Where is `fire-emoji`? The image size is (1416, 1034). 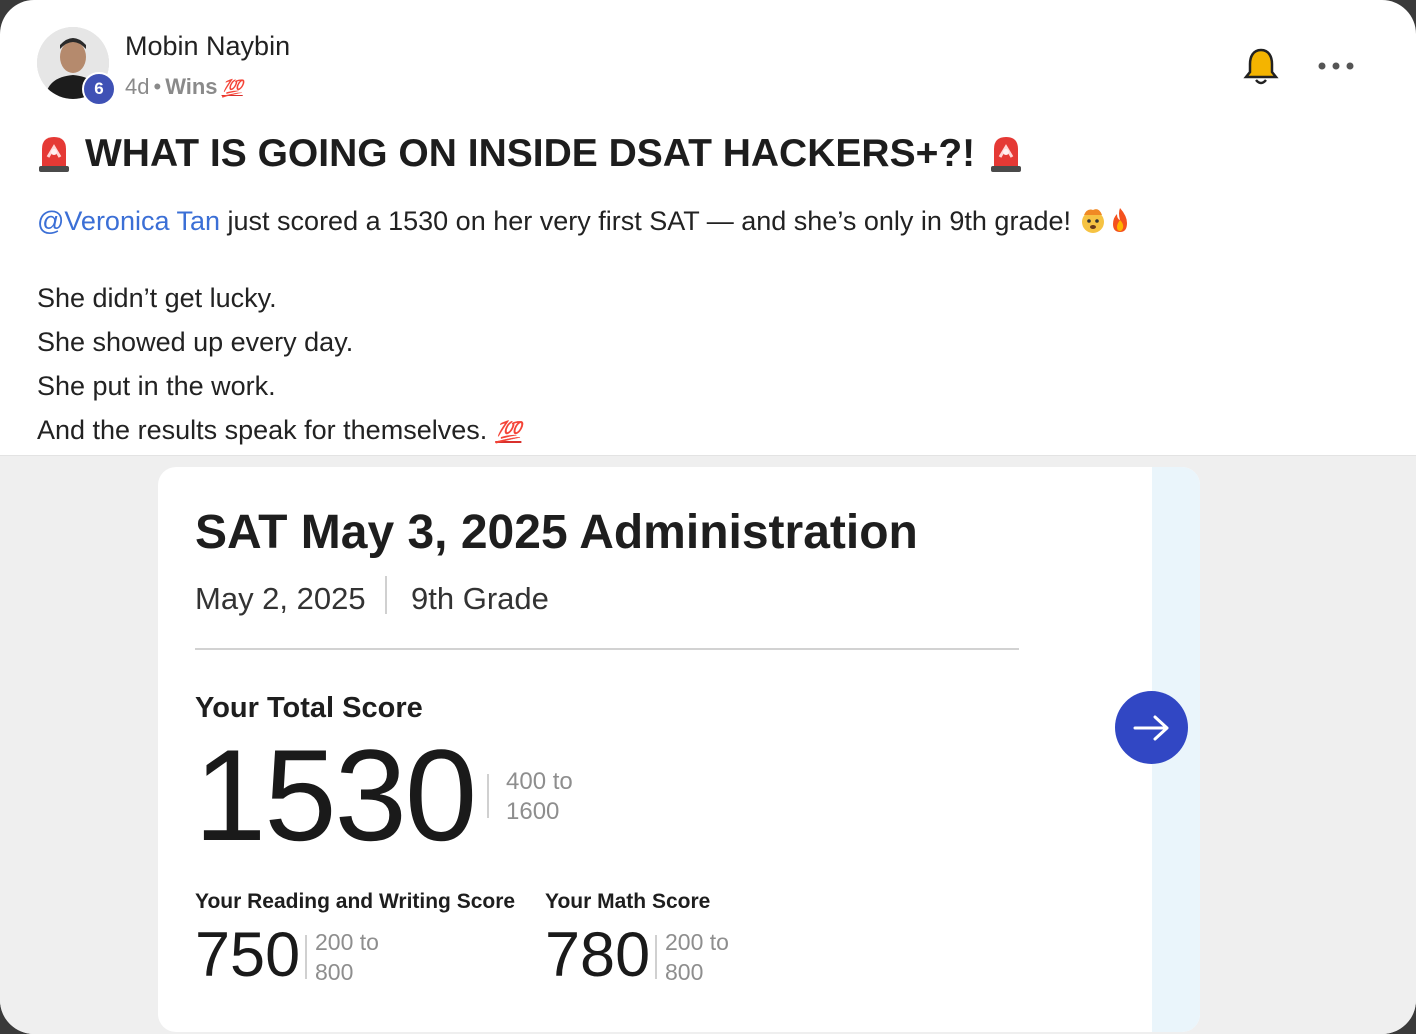
fire-emoji is located at coordinates (1119, 220).